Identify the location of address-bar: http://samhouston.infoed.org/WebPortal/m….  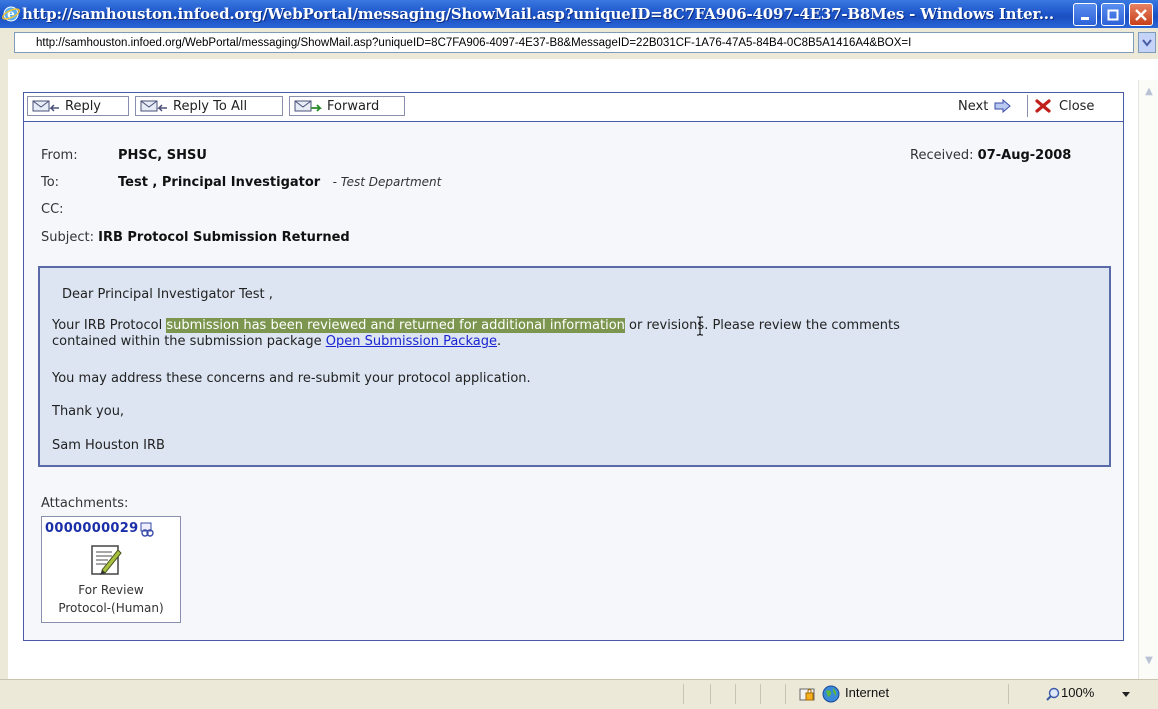
(579, 43).